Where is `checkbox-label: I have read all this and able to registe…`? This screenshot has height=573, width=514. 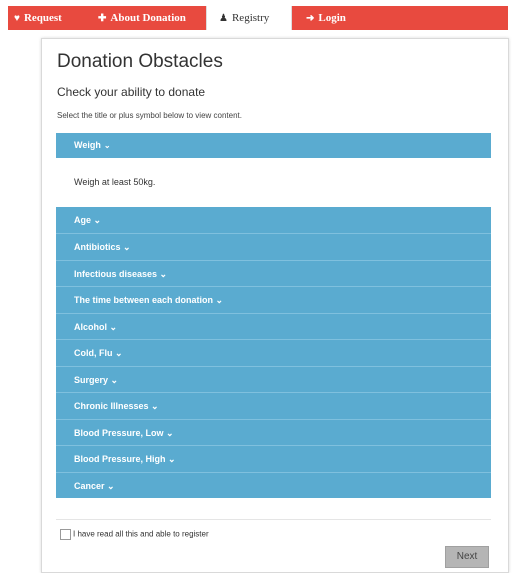
checkbox-label: I have read all this and able to registe… is located at coordinates (141, 534).